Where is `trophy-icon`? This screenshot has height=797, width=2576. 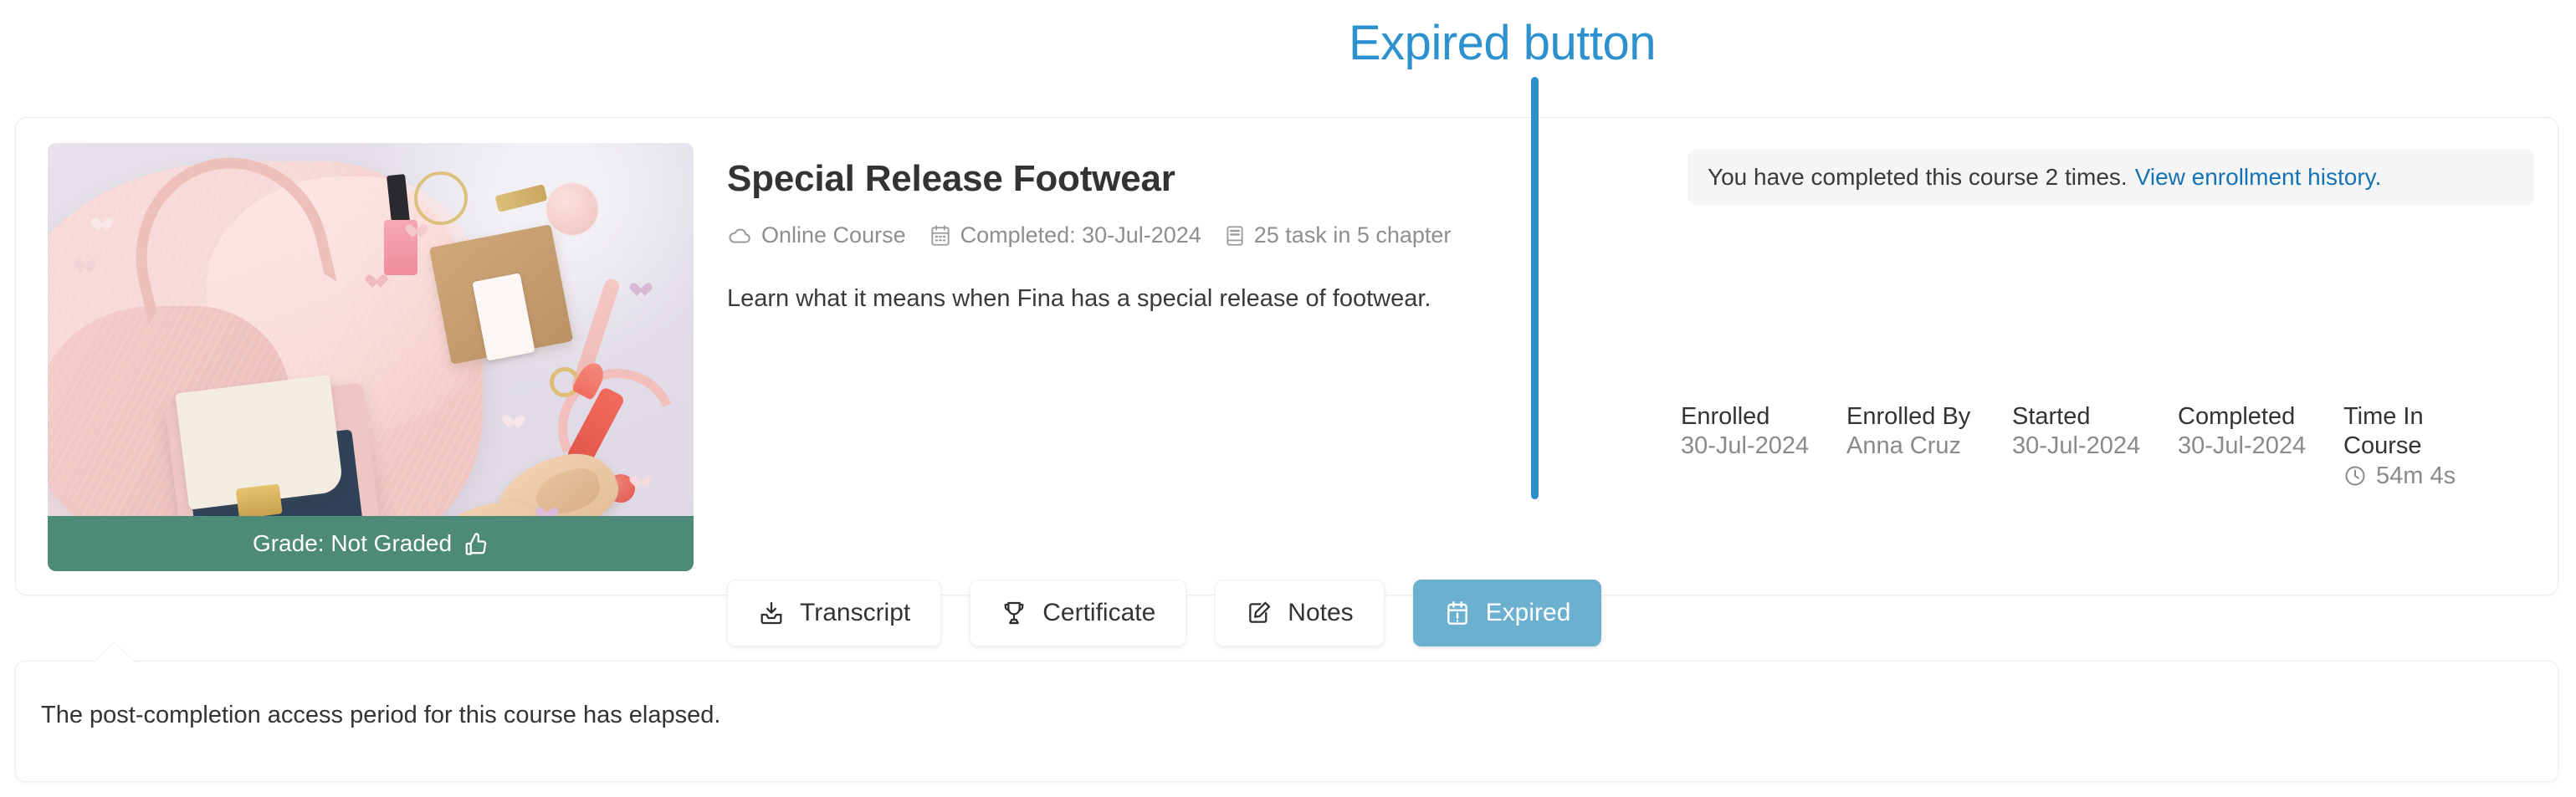 trophy-icon is located at coordinates (1014, 613).